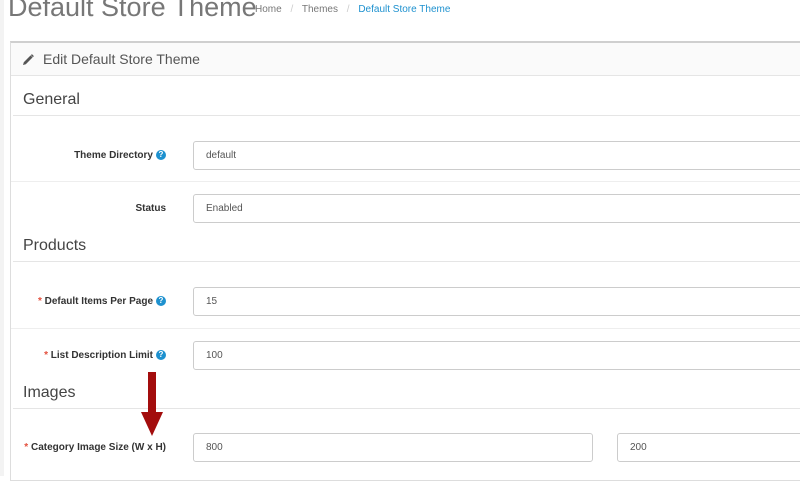  I want to click on panel-heading: Edit Default Store Theme, so click(405, 59).